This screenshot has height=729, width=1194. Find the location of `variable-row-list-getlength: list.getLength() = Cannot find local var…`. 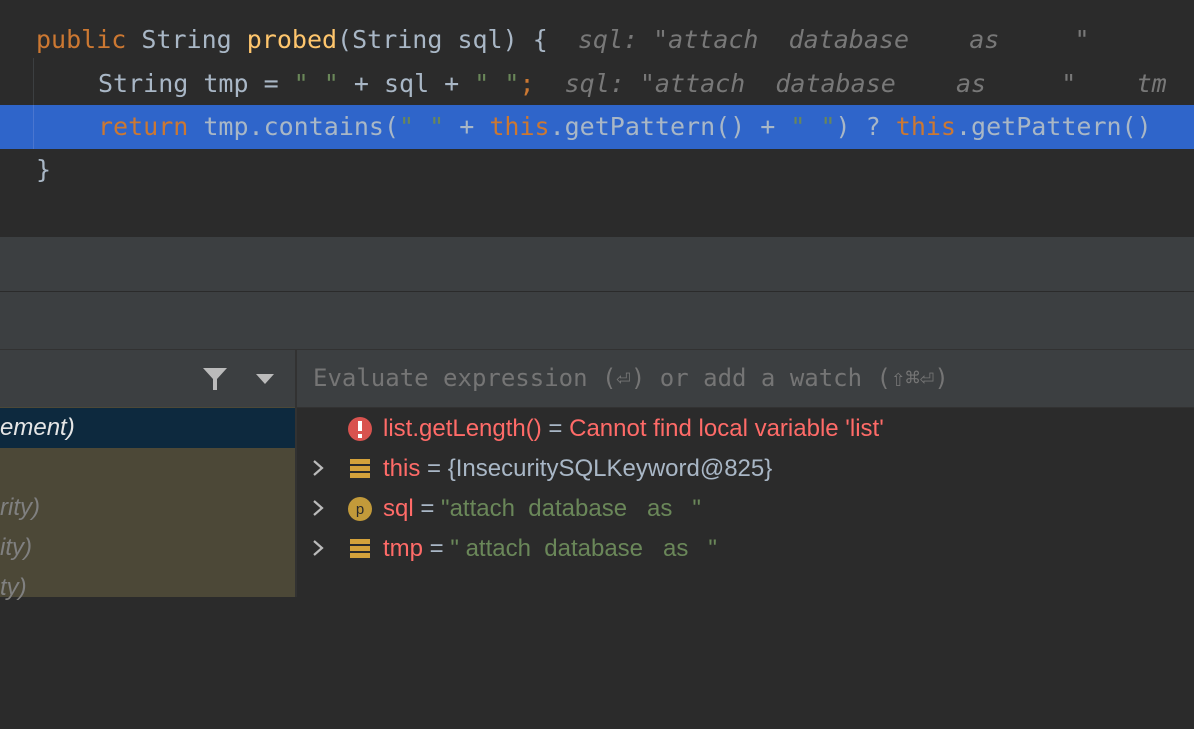

variable-row-list-getlength: list.getLength() = Cannot find local var… is located at coordinates (745, 429).